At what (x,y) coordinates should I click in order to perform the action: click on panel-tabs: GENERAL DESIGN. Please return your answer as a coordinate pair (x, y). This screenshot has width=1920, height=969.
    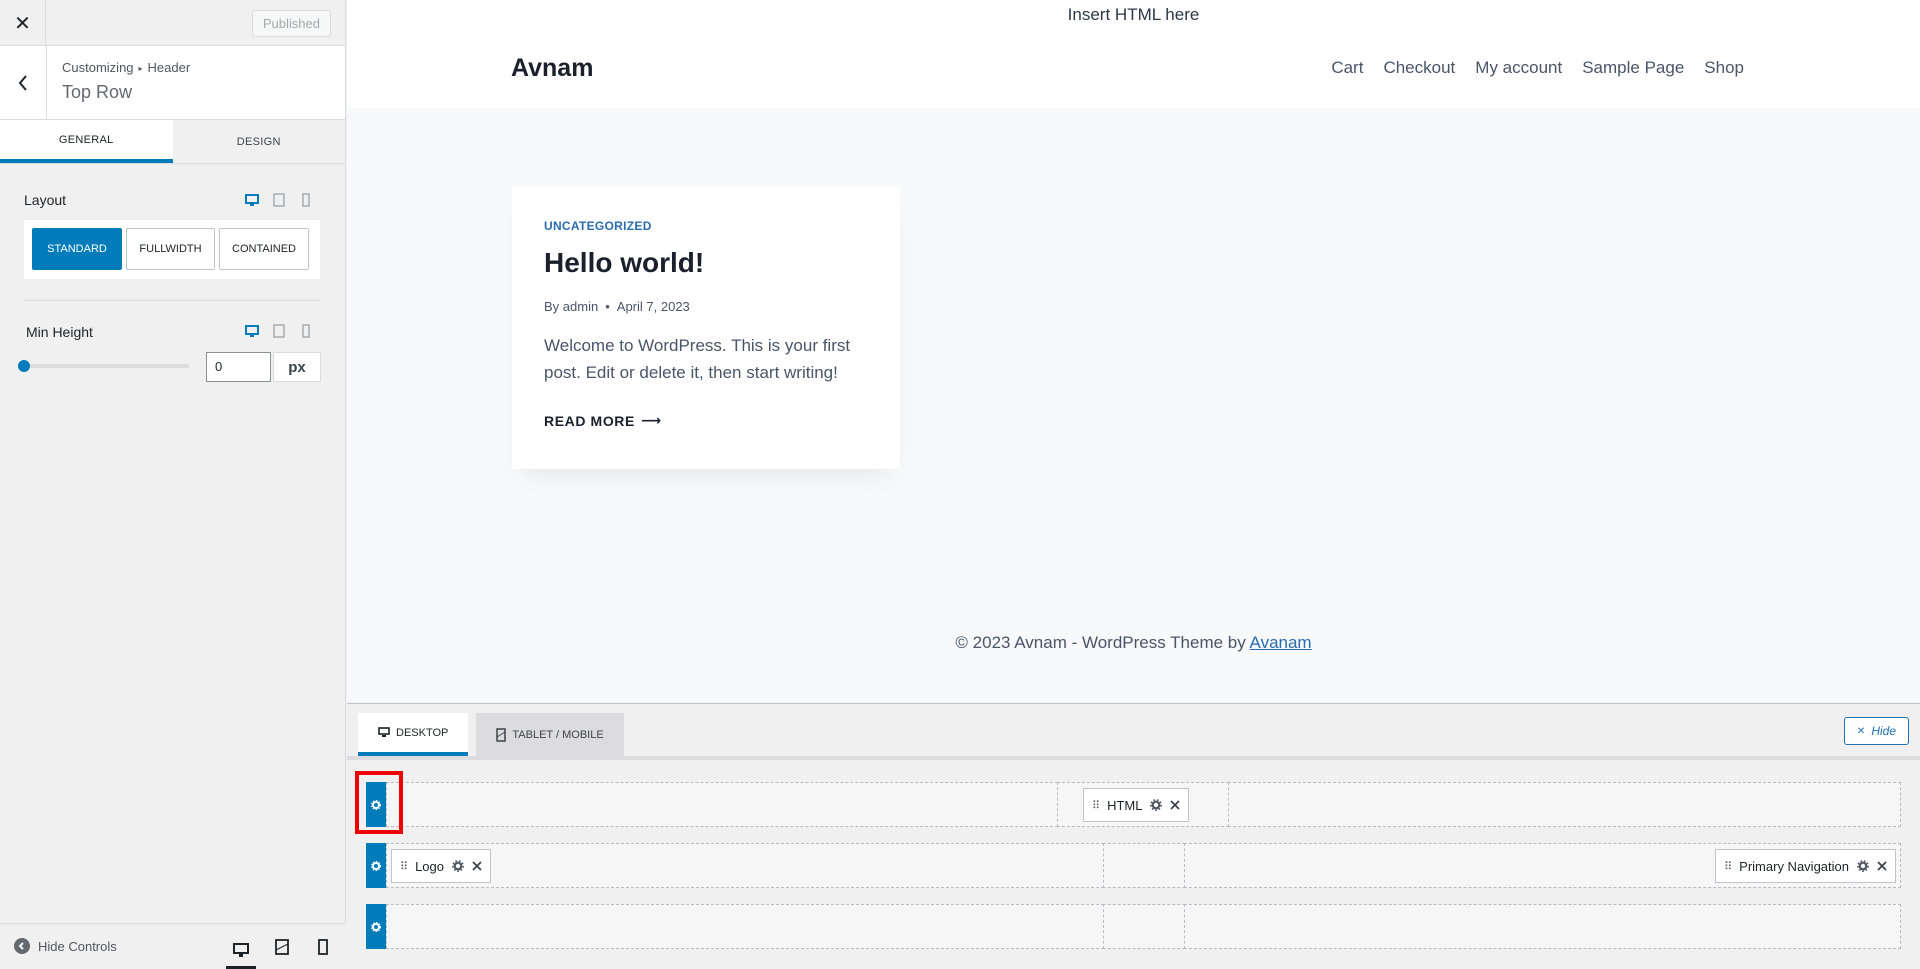
    Looking at the image, I should click on (172, 142).